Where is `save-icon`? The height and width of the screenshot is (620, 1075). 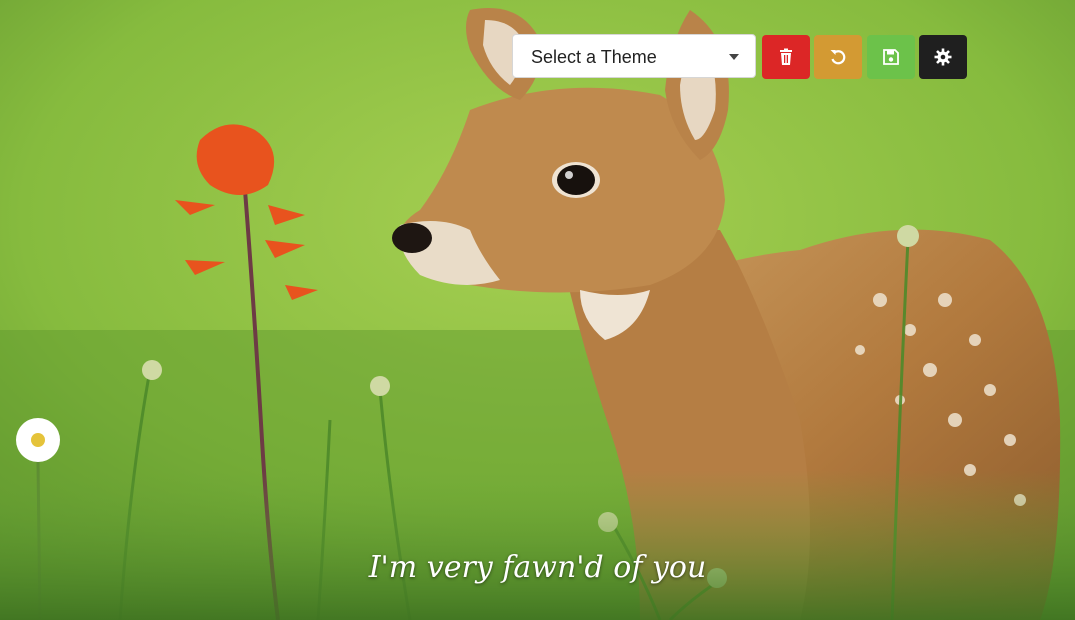 save-icon is located at coordinates (891, 57).